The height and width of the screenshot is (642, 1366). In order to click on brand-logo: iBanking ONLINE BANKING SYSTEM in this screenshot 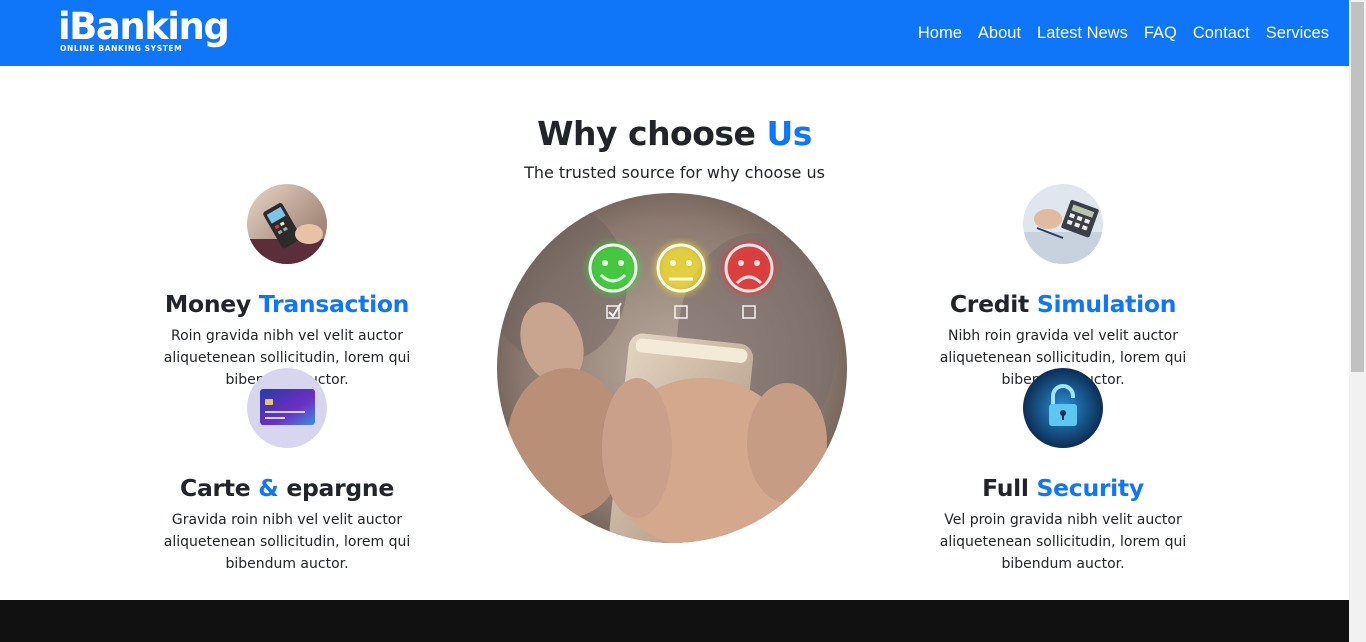, I will do `click(144, 31)`.